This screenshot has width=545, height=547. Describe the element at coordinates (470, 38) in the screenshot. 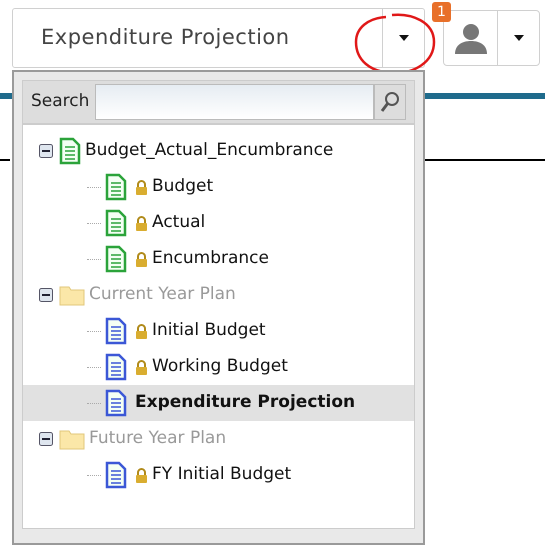

I see `user-icon` at that location.